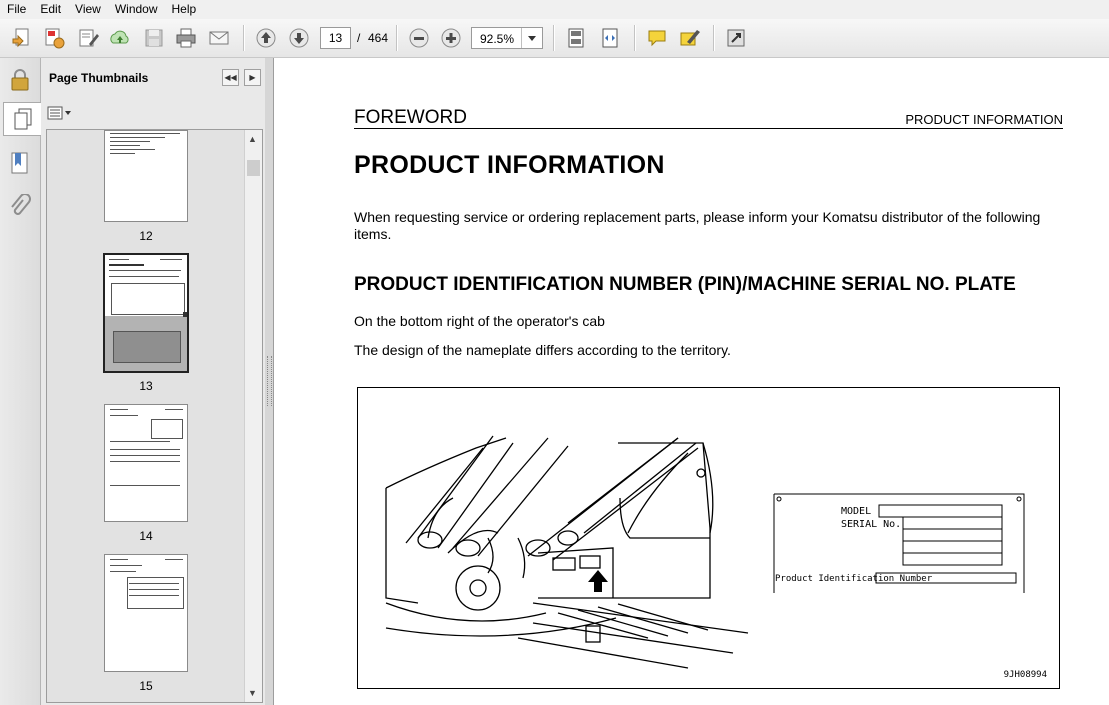 The width and height of the screenshot is (1109, 705). I want to click on page-thumbnails-icon, so click(22, 119).